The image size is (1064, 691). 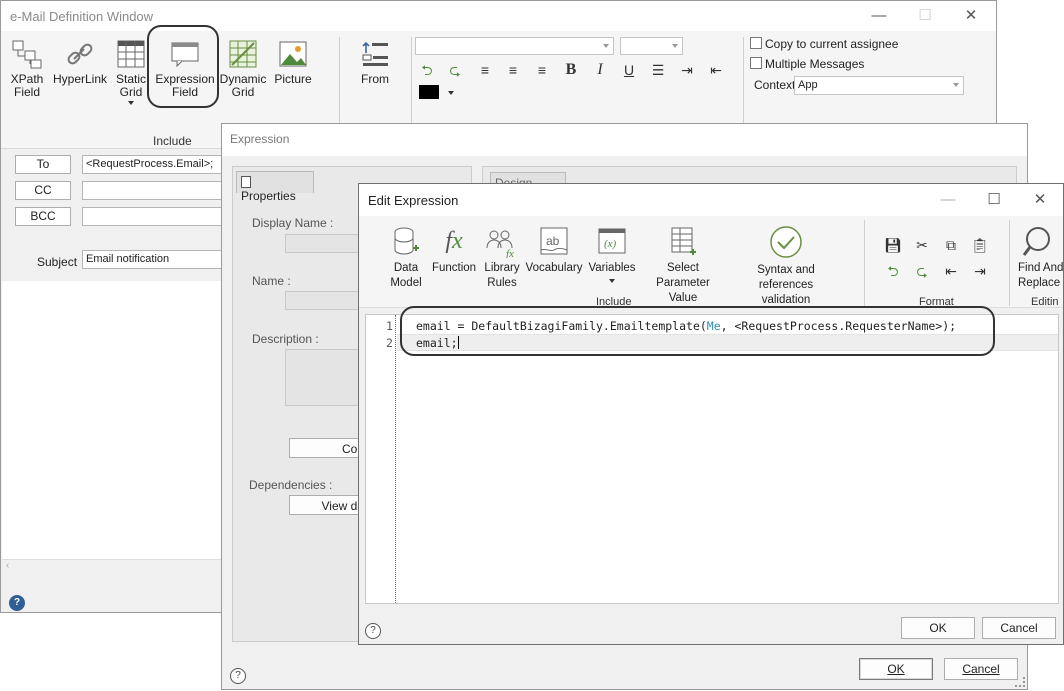 I want to click on dependencies-label: Dependencies :, so click(x=291, y=485).